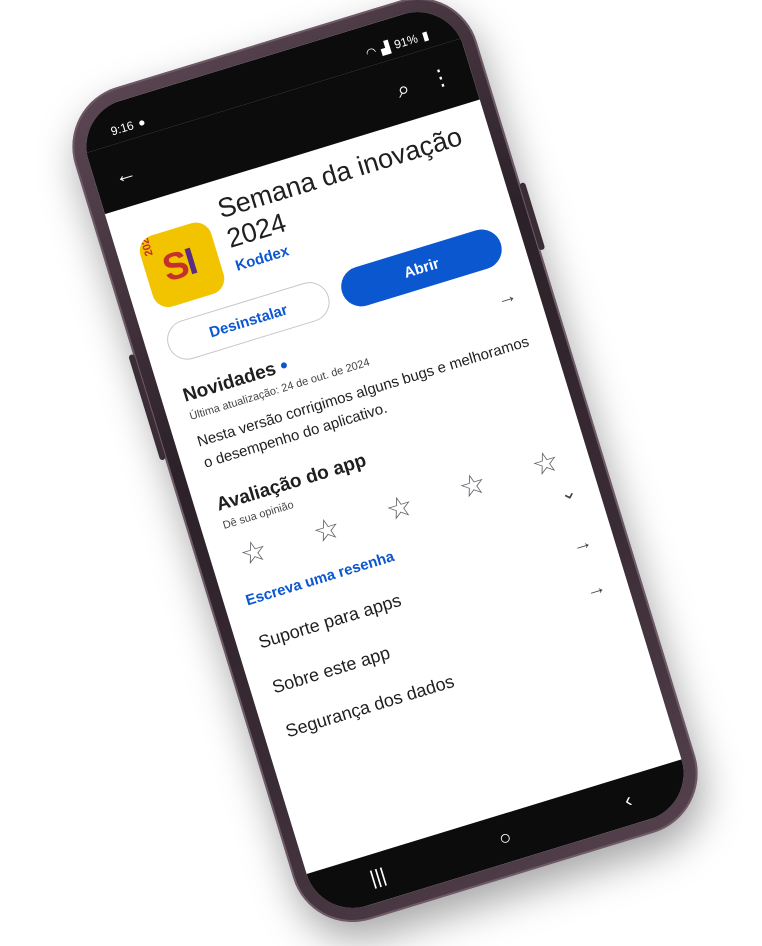  What do you see at coordinates (378, 877) in the screenshot?
I see `recent-apps-icon: |||` at bounding box center [378, 877].